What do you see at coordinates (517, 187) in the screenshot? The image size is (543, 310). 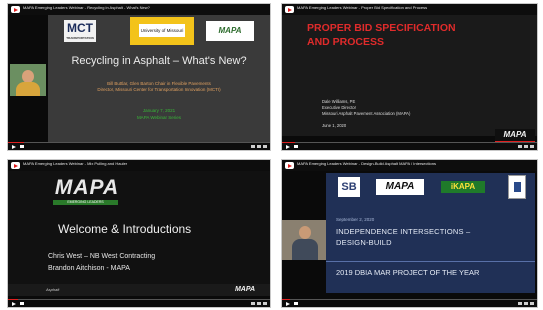 I see `dbia-logo` at bounding box center [517, 187].